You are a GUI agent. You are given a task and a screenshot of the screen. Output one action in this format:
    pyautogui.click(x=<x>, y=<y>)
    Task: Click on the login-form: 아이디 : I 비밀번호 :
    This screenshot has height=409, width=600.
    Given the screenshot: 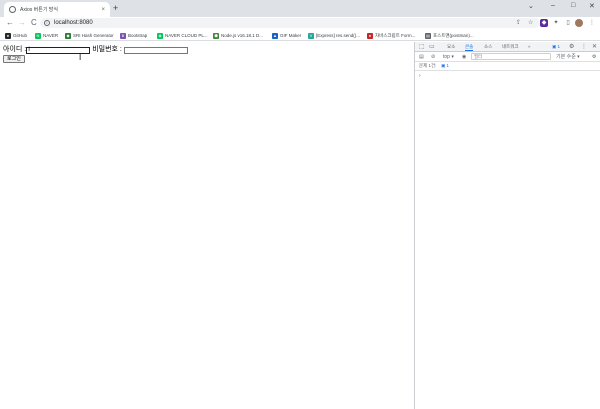 What is the action you would take?
    pyautogui.click(x=96, y=50)
    